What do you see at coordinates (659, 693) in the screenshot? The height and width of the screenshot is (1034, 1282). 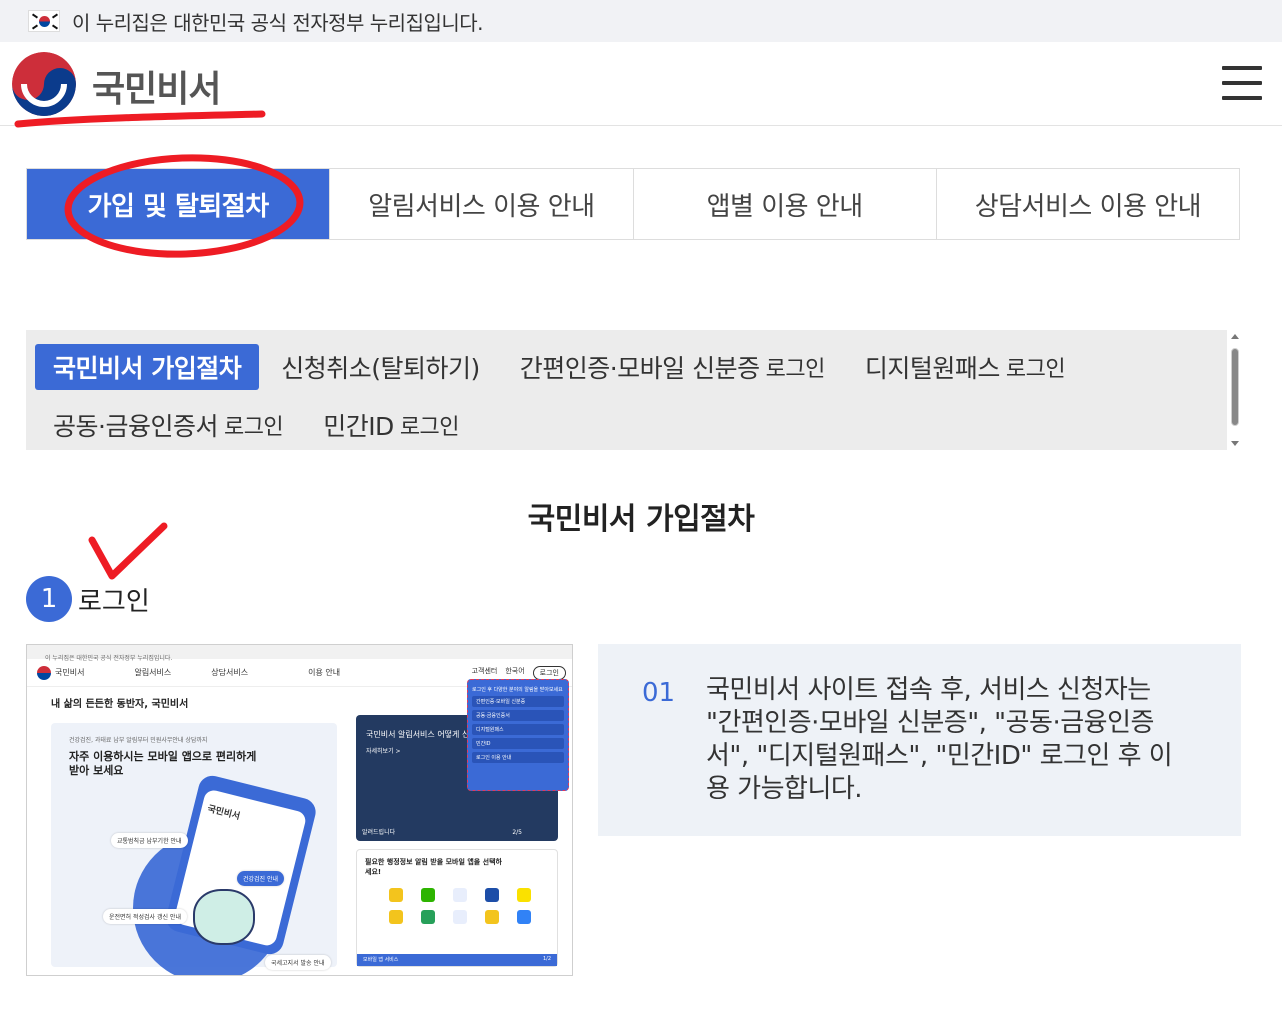 I see `description-number: 01` at bounding box center [659, 693].